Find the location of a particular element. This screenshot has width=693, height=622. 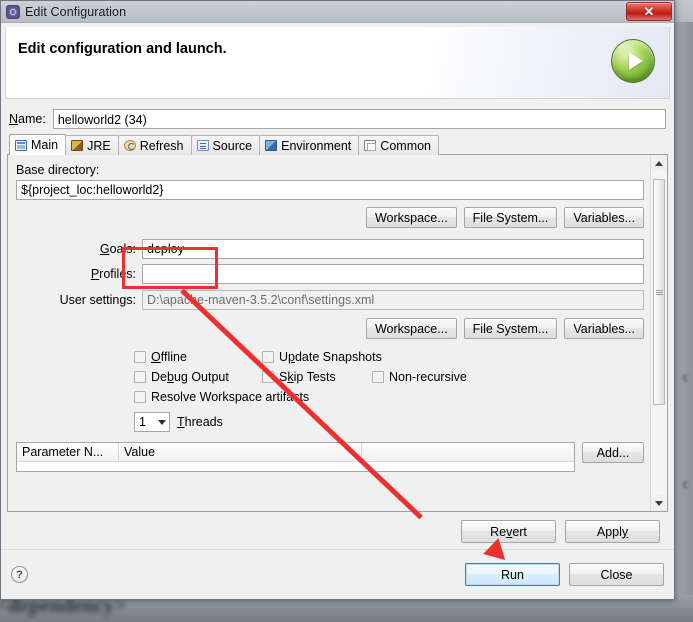

maven-configuration-icon is located at coordinates (13, 11).